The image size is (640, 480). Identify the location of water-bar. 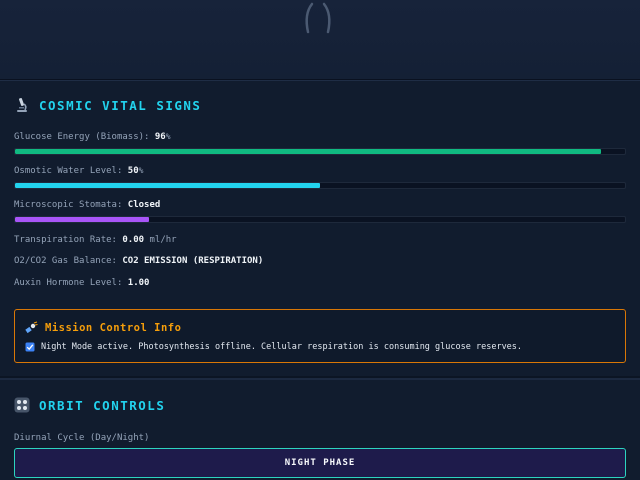
(320, 185).